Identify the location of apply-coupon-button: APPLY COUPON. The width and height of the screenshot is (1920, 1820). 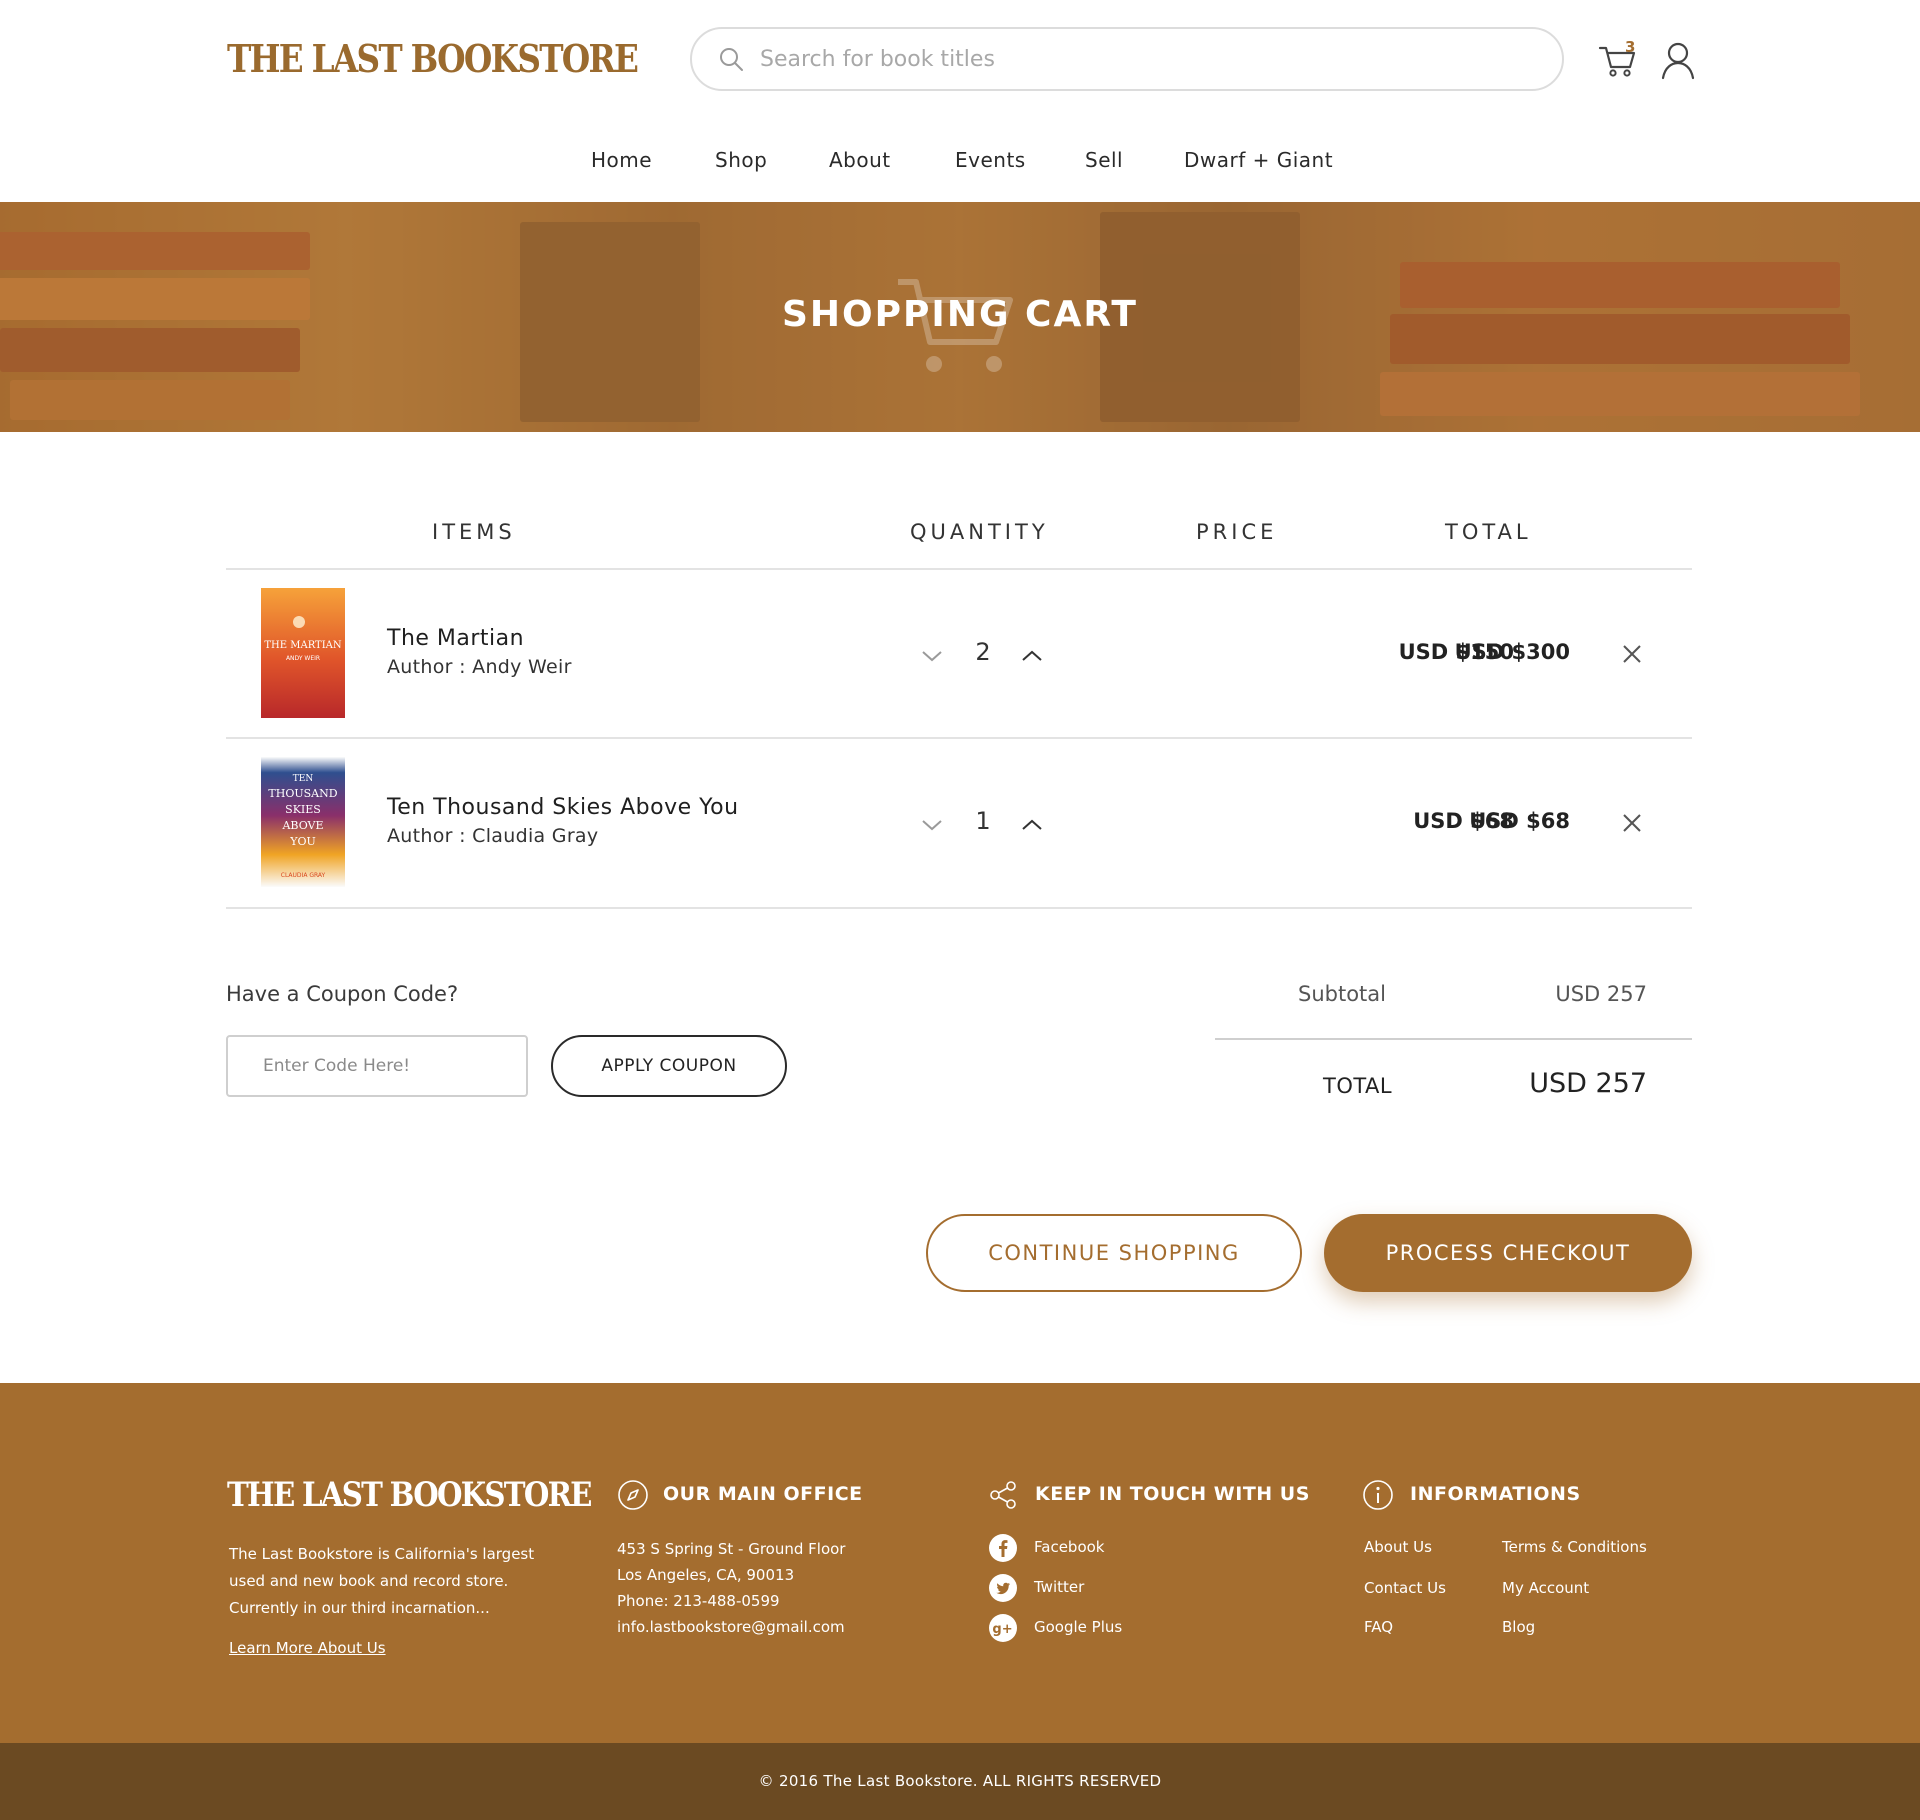
(669, 1066).